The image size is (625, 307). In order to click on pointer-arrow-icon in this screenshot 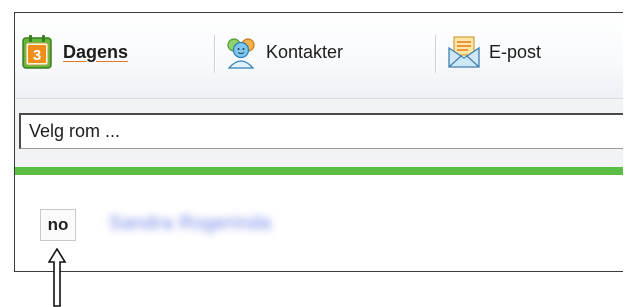, I will do `click(57, 277)`.